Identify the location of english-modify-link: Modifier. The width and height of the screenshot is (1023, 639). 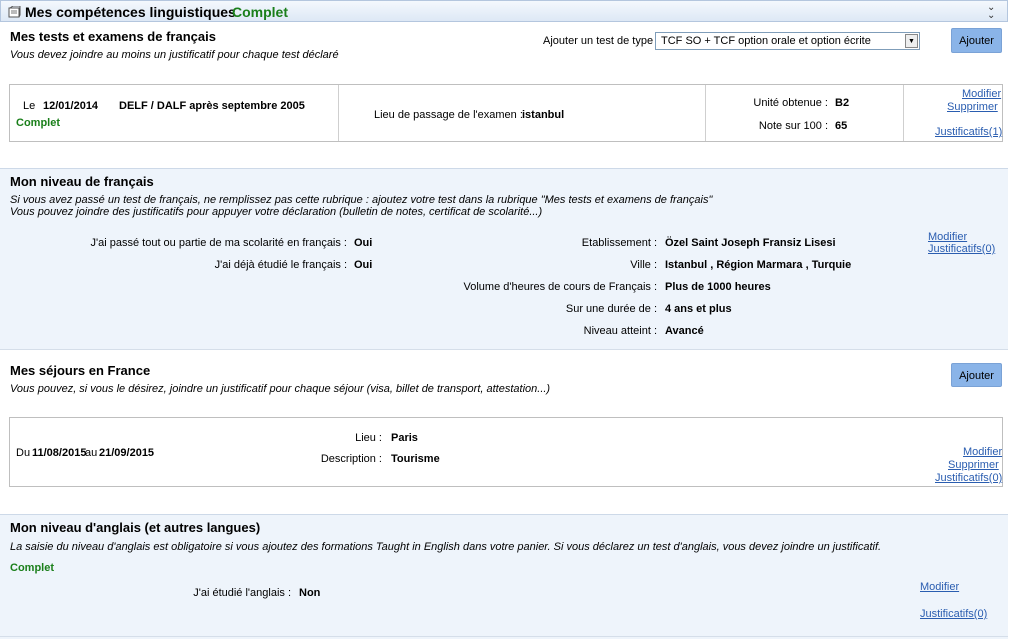
(939, 587).